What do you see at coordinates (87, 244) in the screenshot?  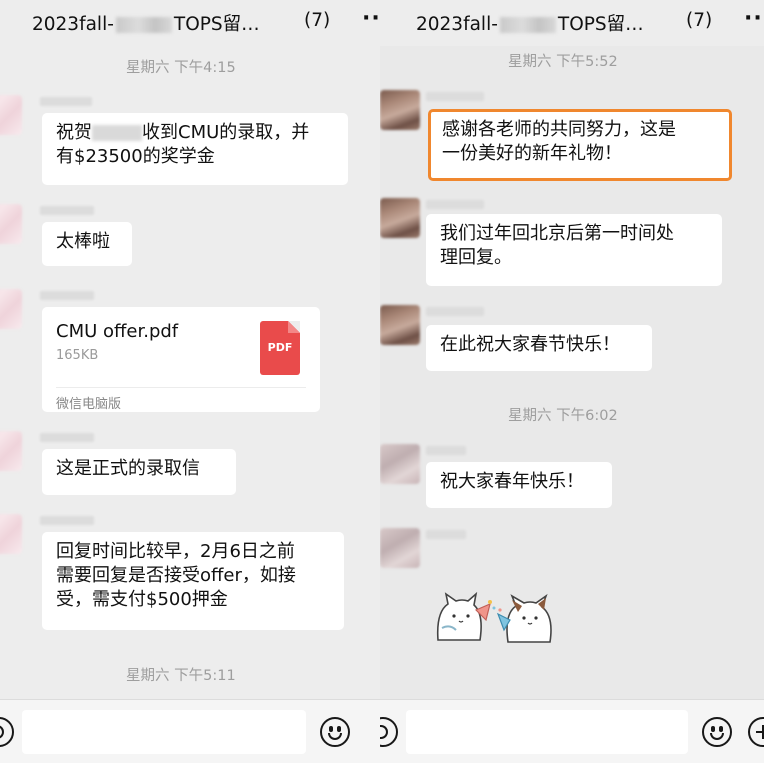 I see `message-bubble: 太棒啦` at bounding box center [87, 244].